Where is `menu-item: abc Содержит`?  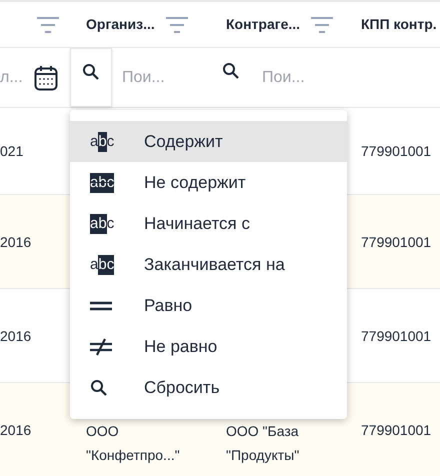 menu-item: abc Содержит is located at coordinates (208, 141).